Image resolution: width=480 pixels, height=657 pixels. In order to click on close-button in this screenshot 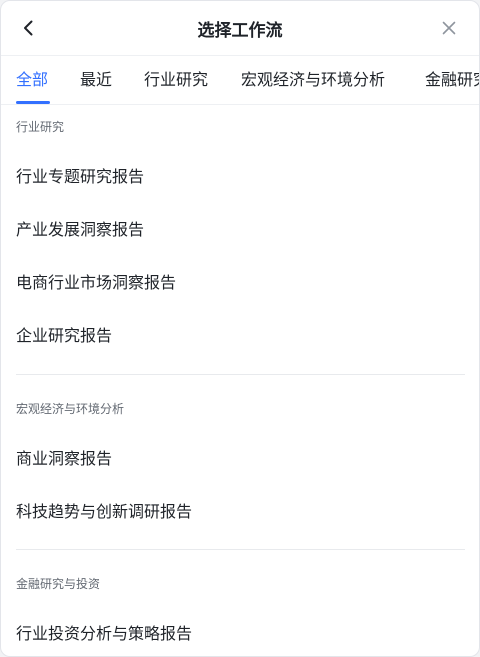, I will do `click(449, 28)`.